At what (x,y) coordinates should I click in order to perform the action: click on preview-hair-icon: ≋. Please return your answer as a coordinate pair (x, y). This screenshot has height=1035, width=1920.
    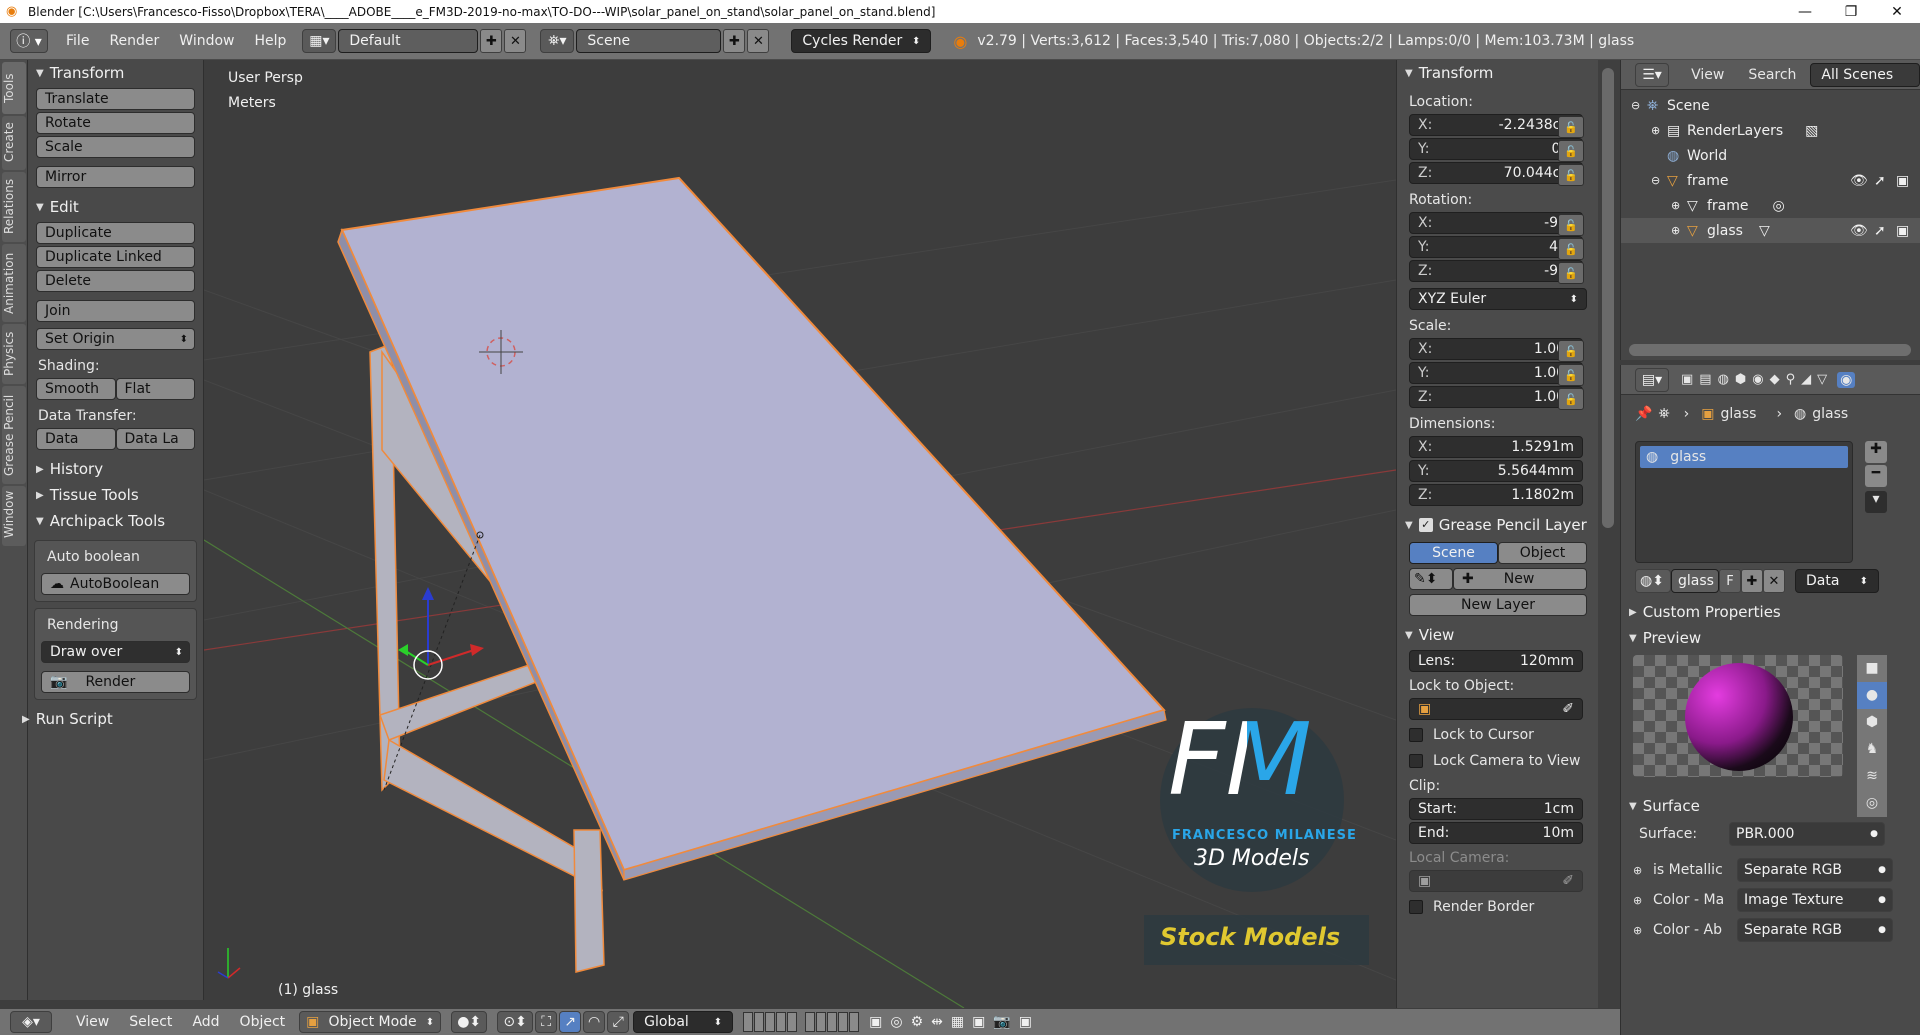
    Looking at the image, I should click on (1872, 776).